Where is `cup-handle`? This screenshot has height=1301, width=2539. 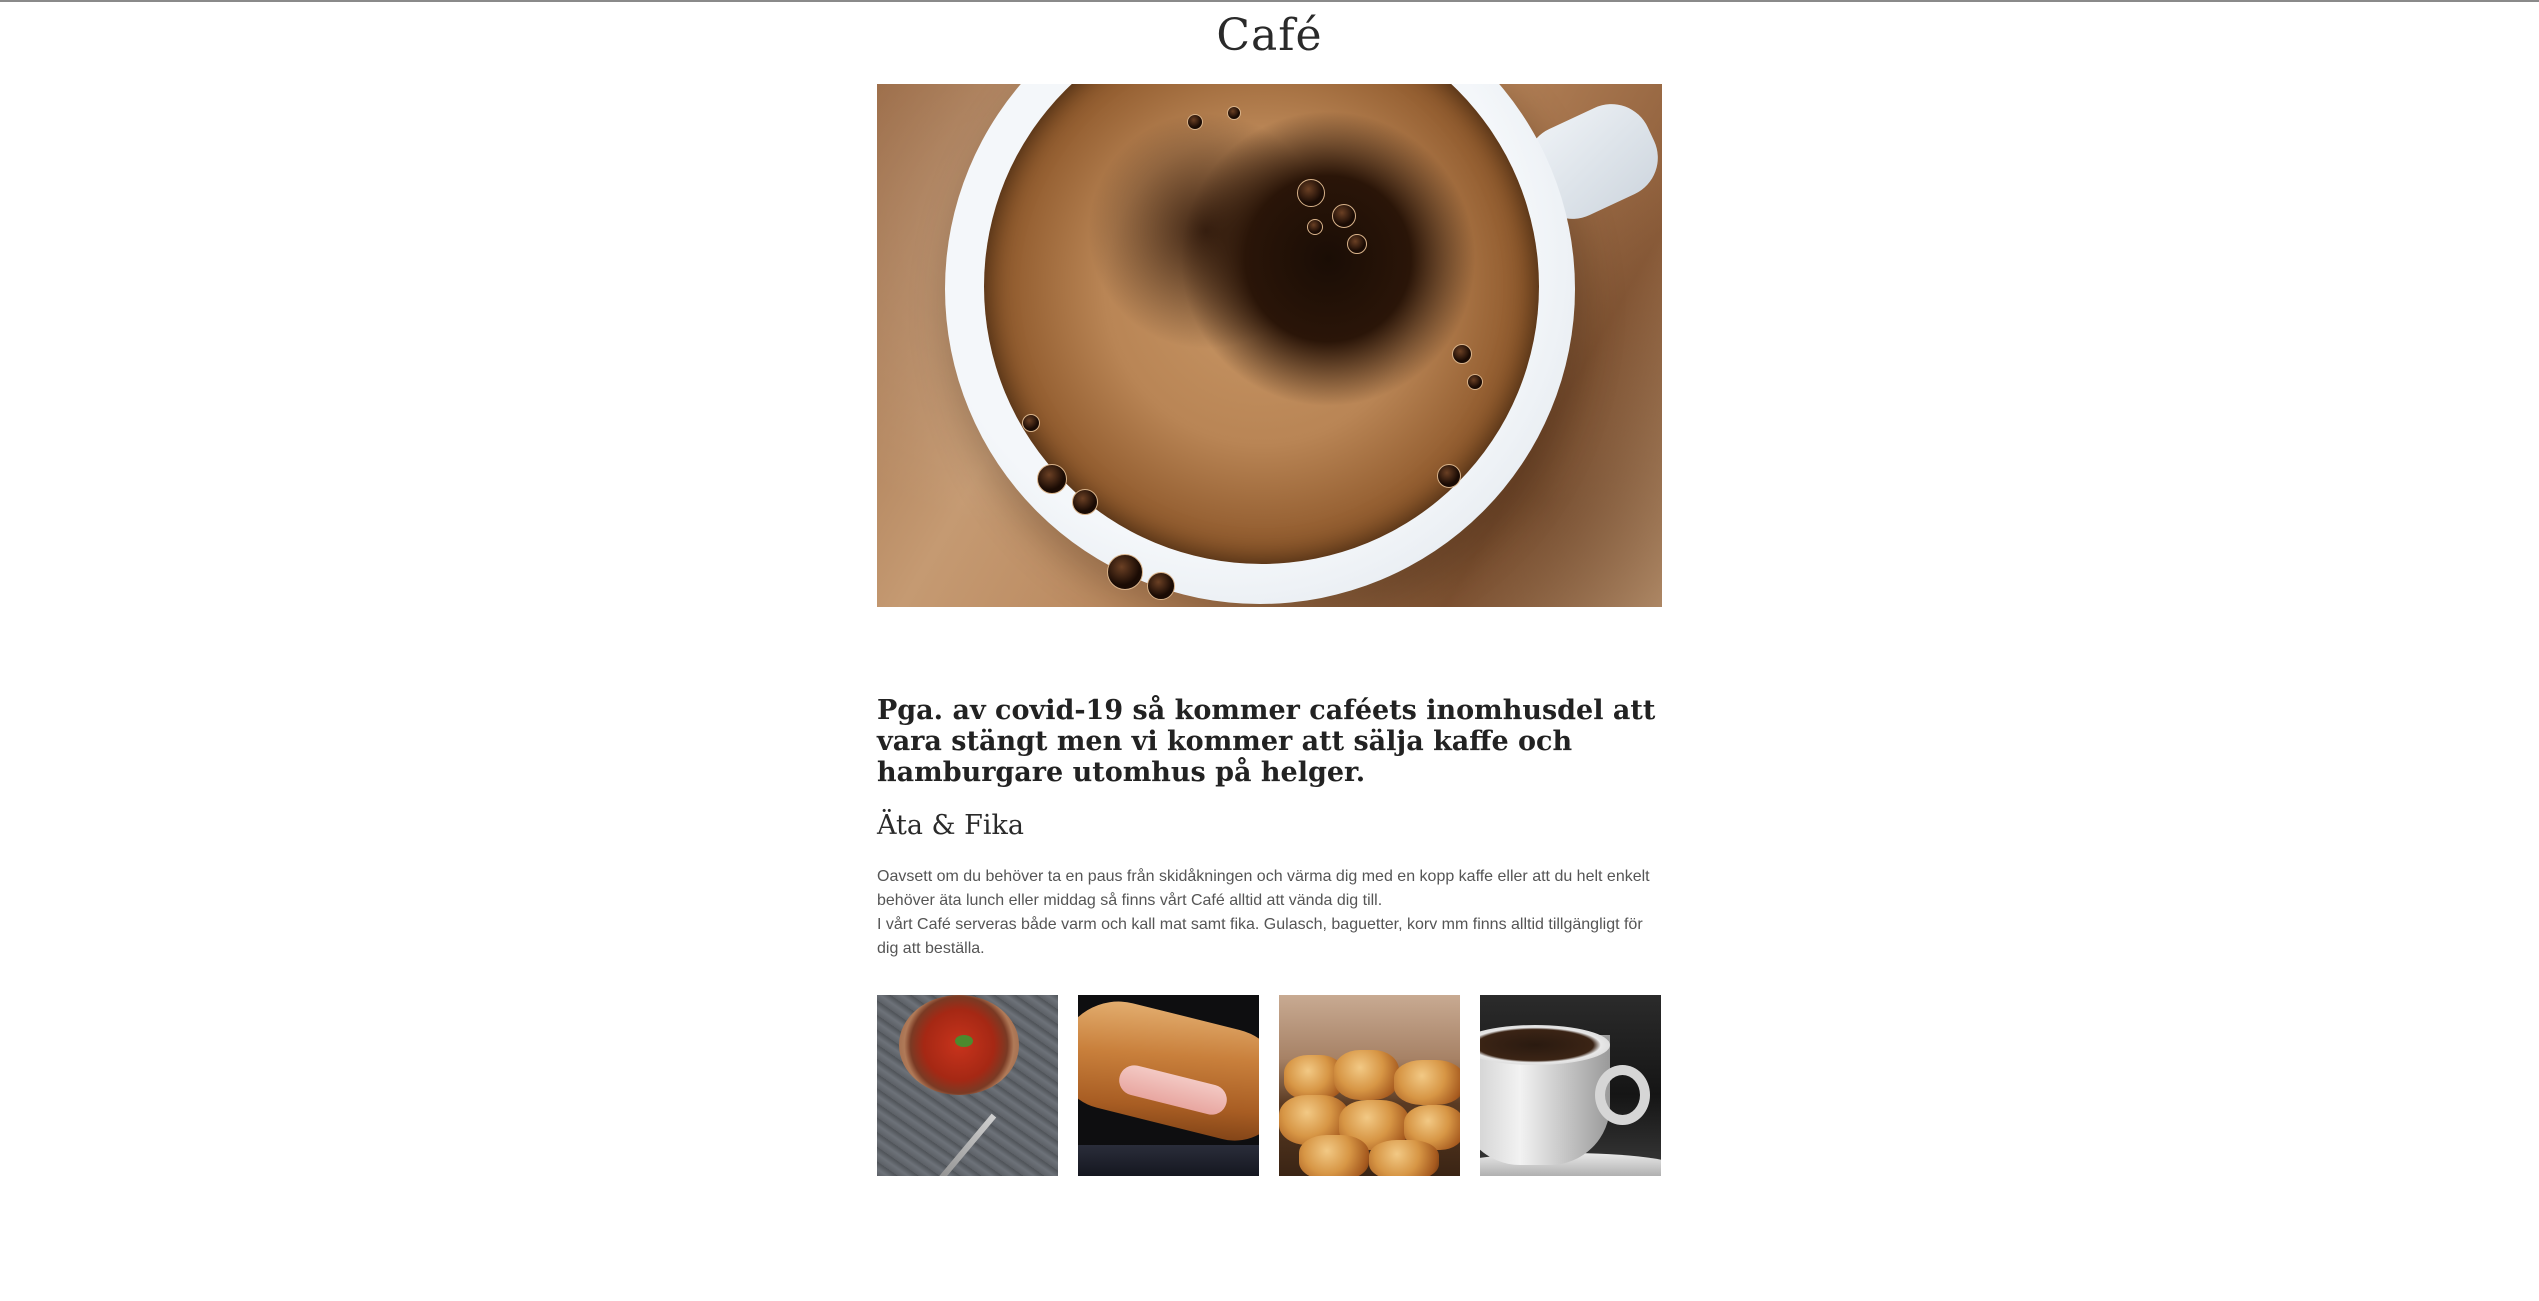 cup-handle is located at coordinates (1622, 1095).